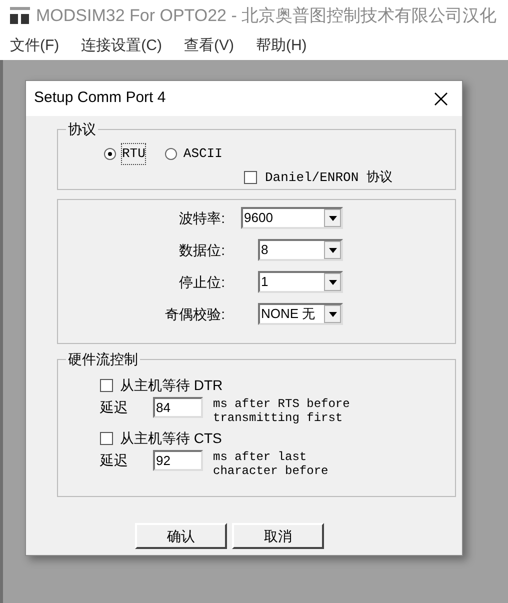 This screenshot has width=508, height=603. Describe the element at coordinates (178, 460) in the screenshot. I see `delay-field: 92` at that location.